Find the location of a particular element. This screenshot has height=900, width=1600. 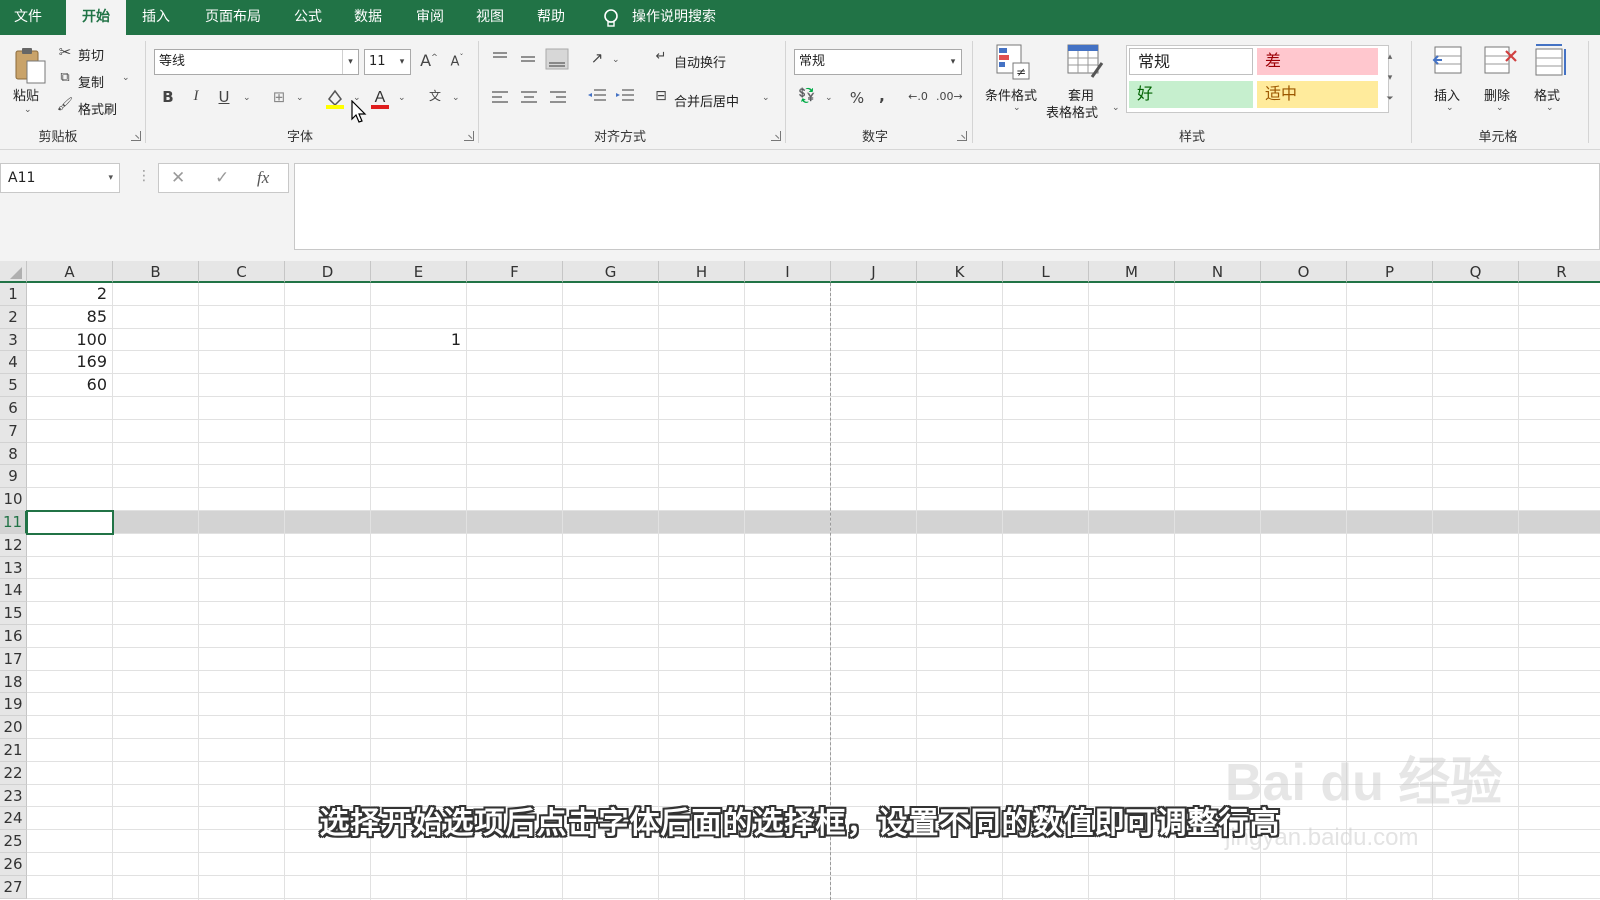

column-header-f: F is located at coordinates (515, 272).